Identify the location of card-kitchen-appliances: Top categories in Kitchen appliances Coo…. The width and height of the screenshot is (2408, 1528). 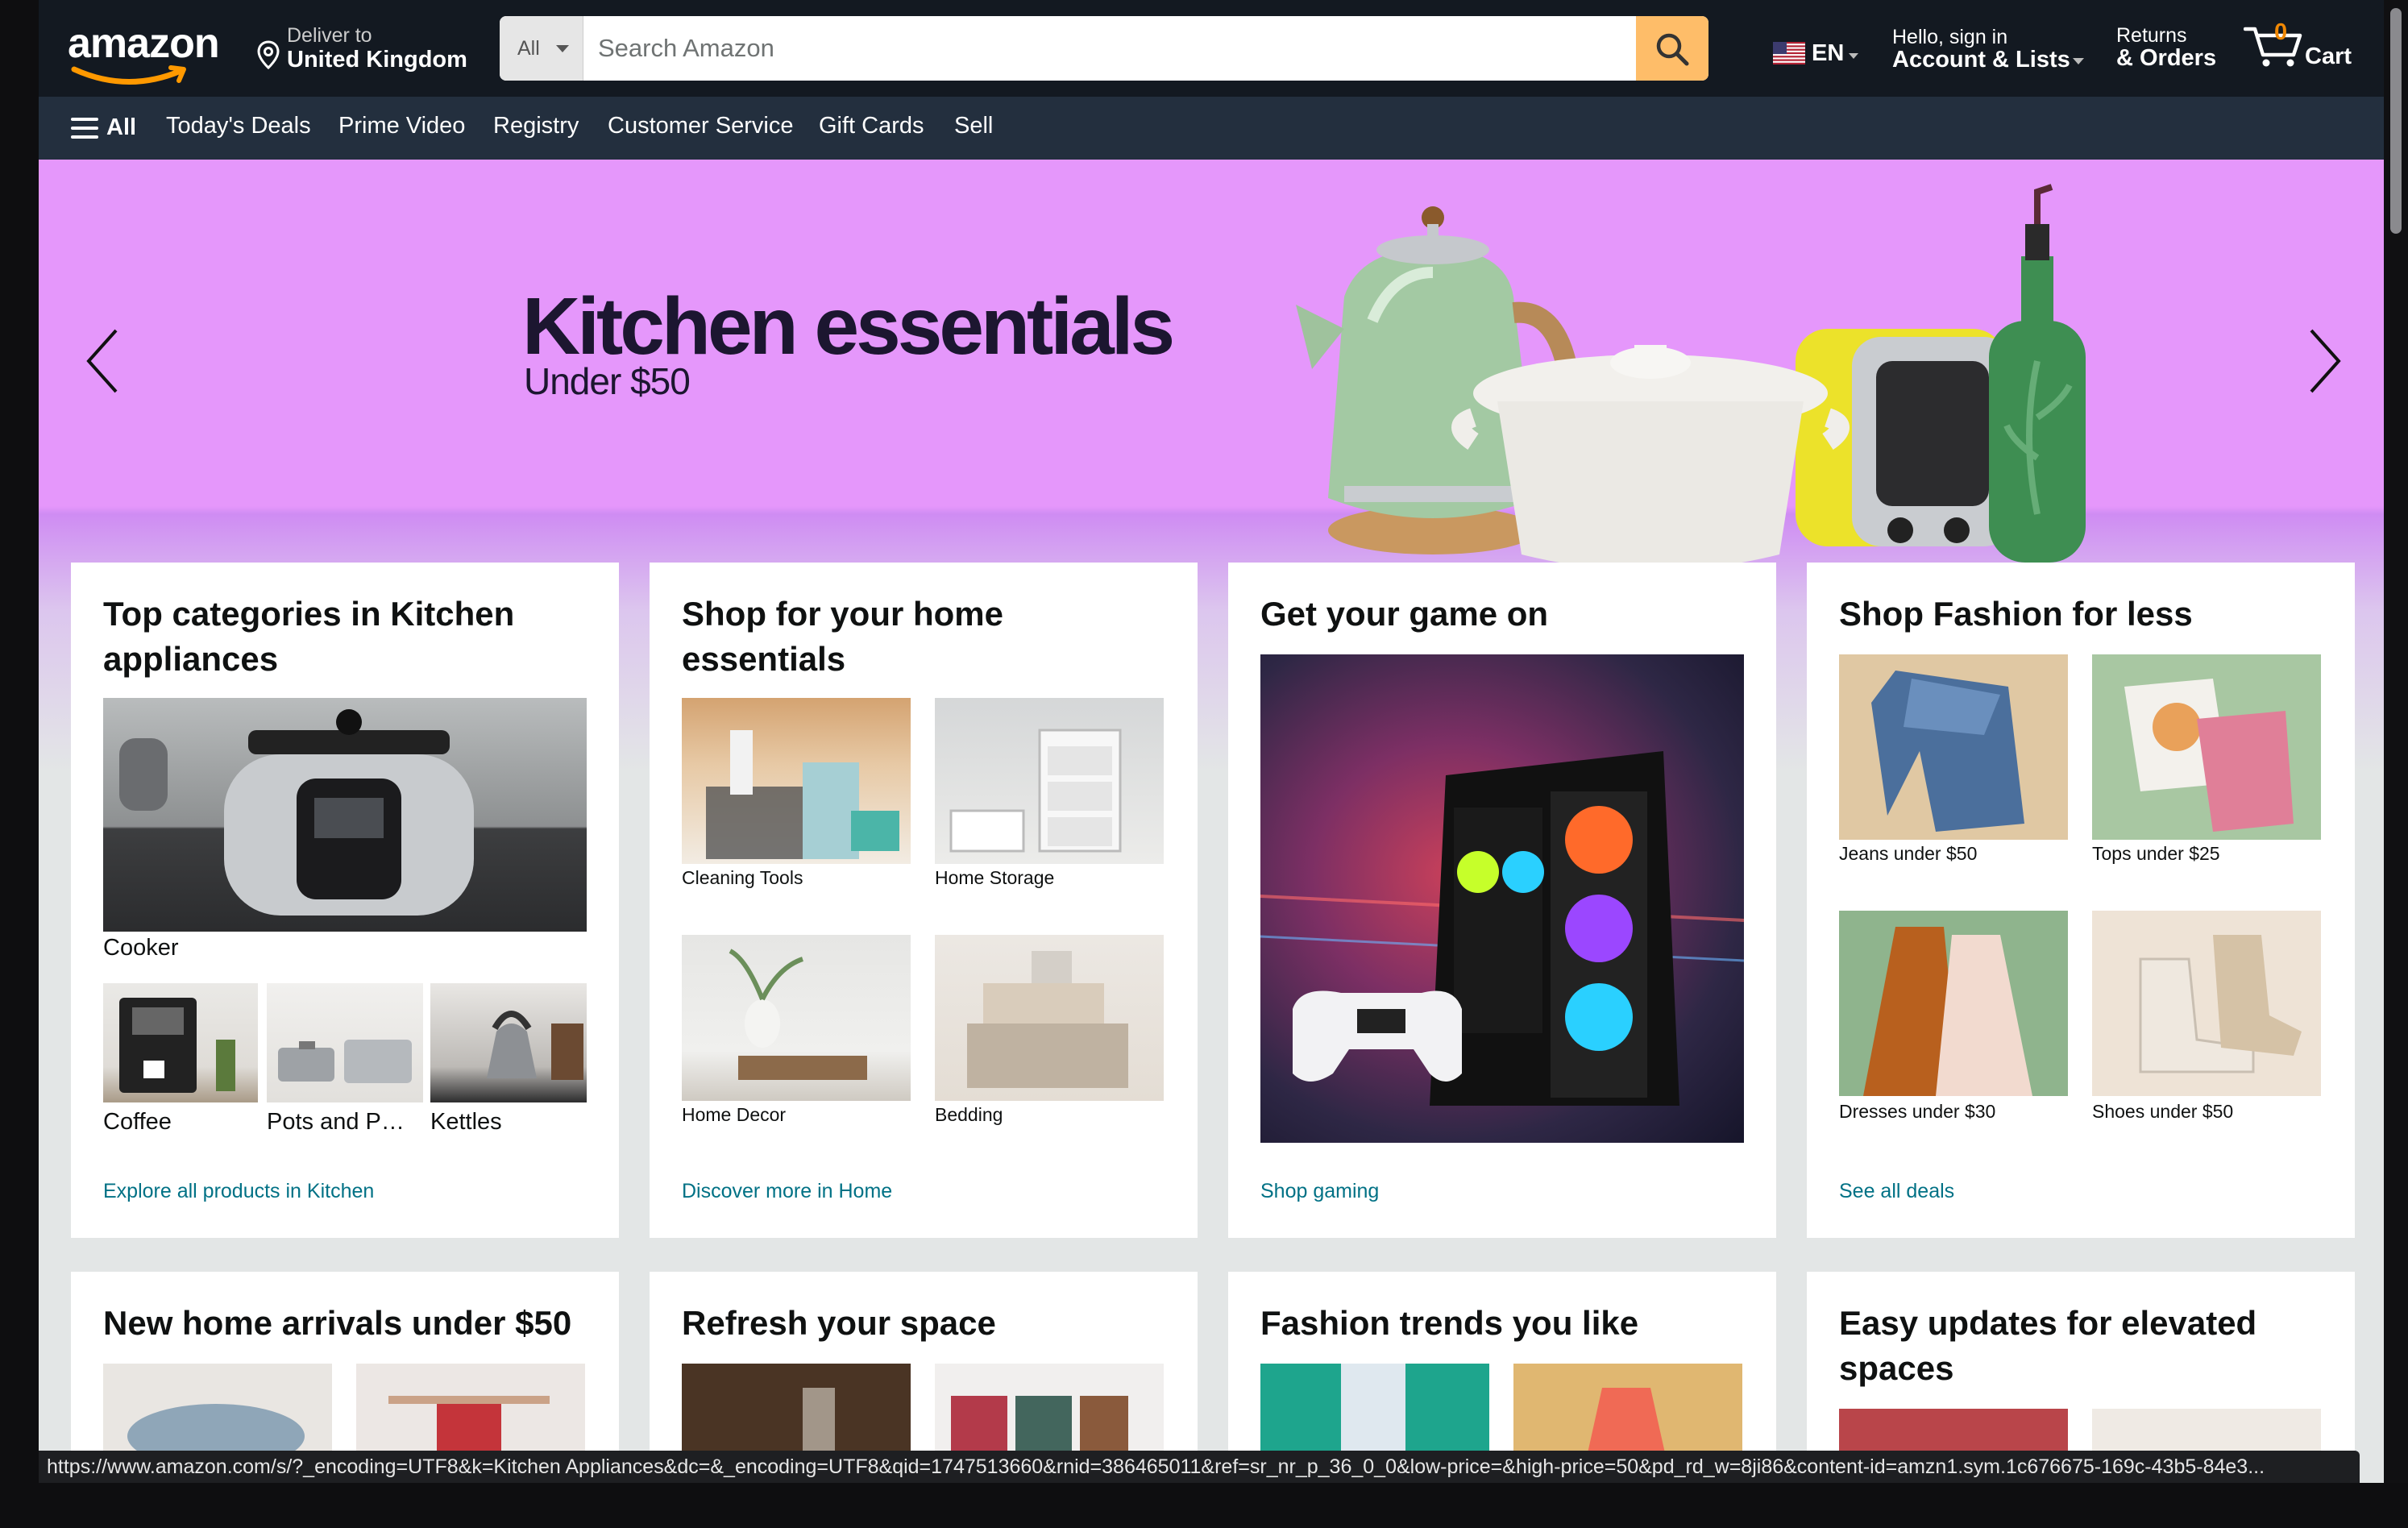
(345, 900).